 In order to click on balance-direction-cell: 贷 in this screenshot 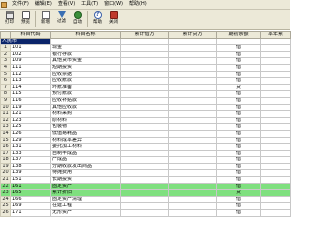, I will do `click(238, 193)`.